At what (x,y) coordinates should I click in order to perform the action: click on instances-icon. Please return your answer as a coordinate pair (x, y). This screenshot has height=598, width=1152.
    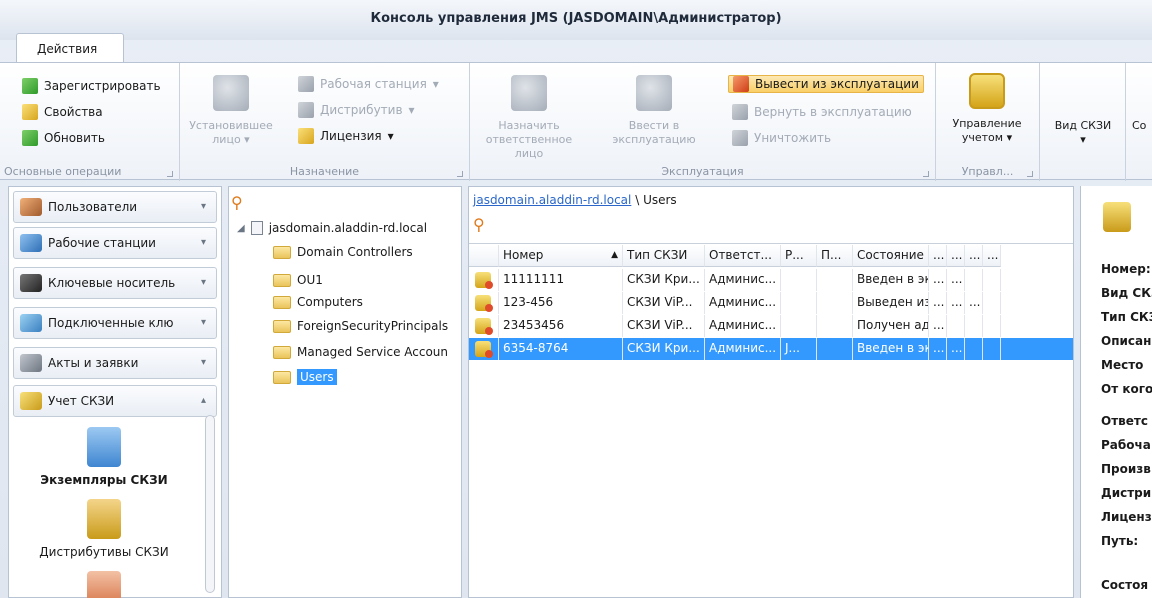
    Looking at the image, I should click on (104, 447).